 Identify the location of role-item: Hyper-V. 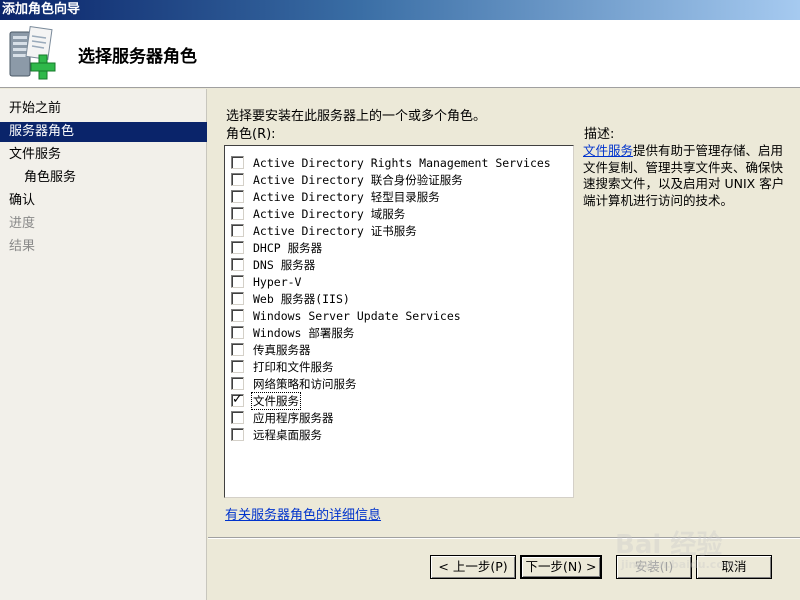
(396, 281).